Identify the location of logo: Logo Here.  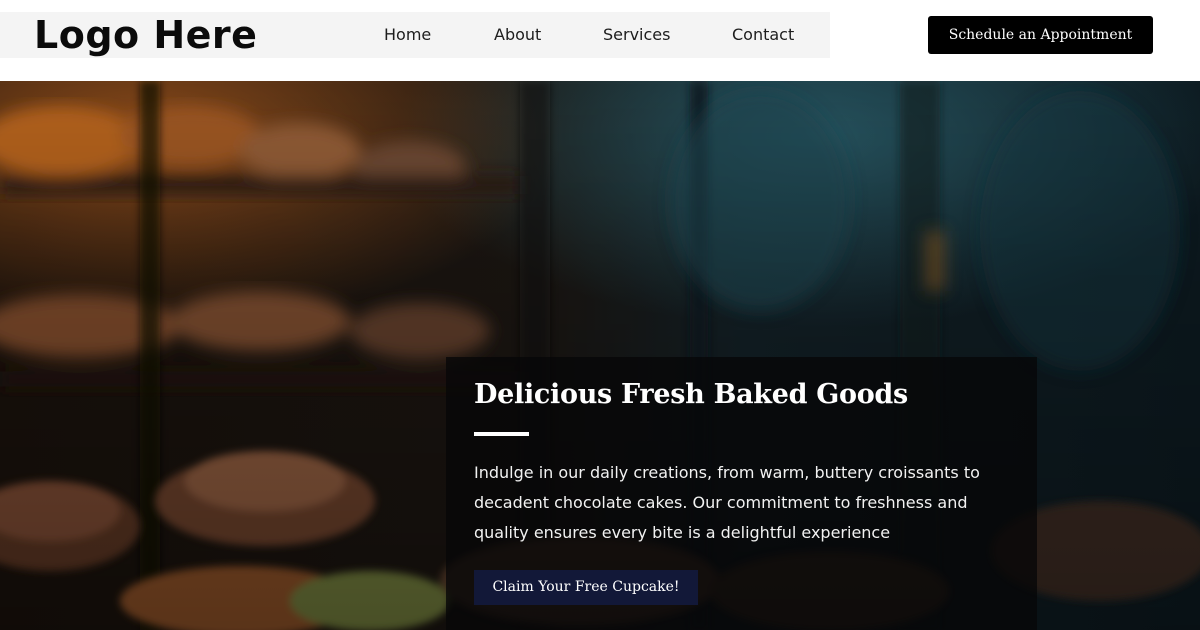
(145, 35).